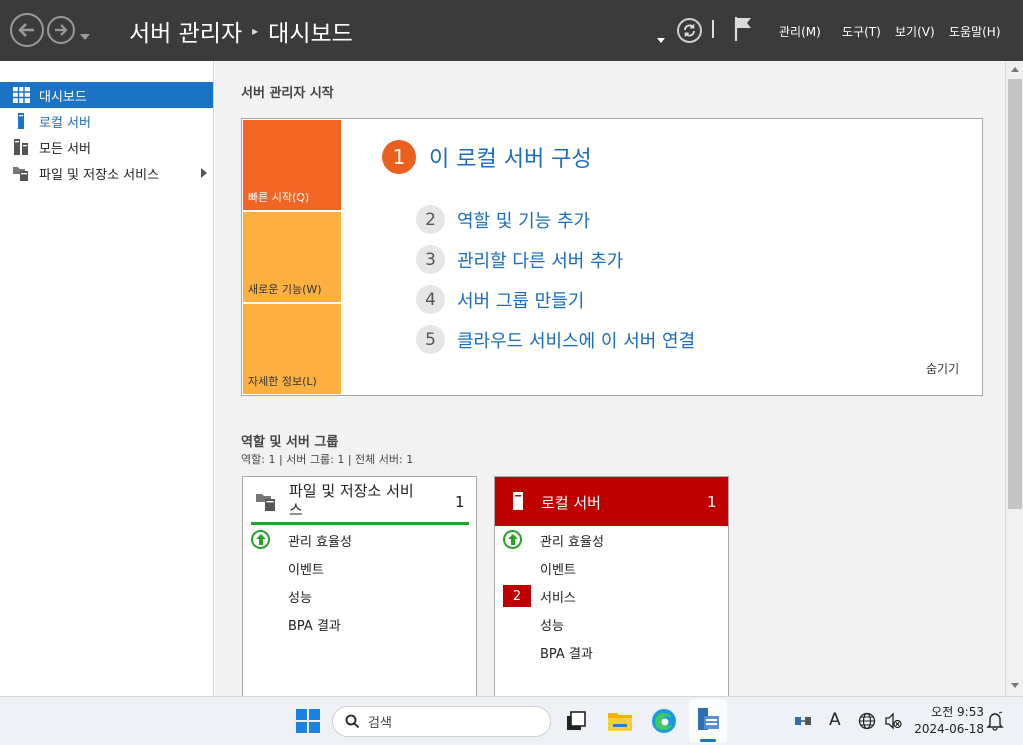 The height and width of the screenshot is (745, 1023). I want to click on taskbar-server-manager, so click(708, 721).